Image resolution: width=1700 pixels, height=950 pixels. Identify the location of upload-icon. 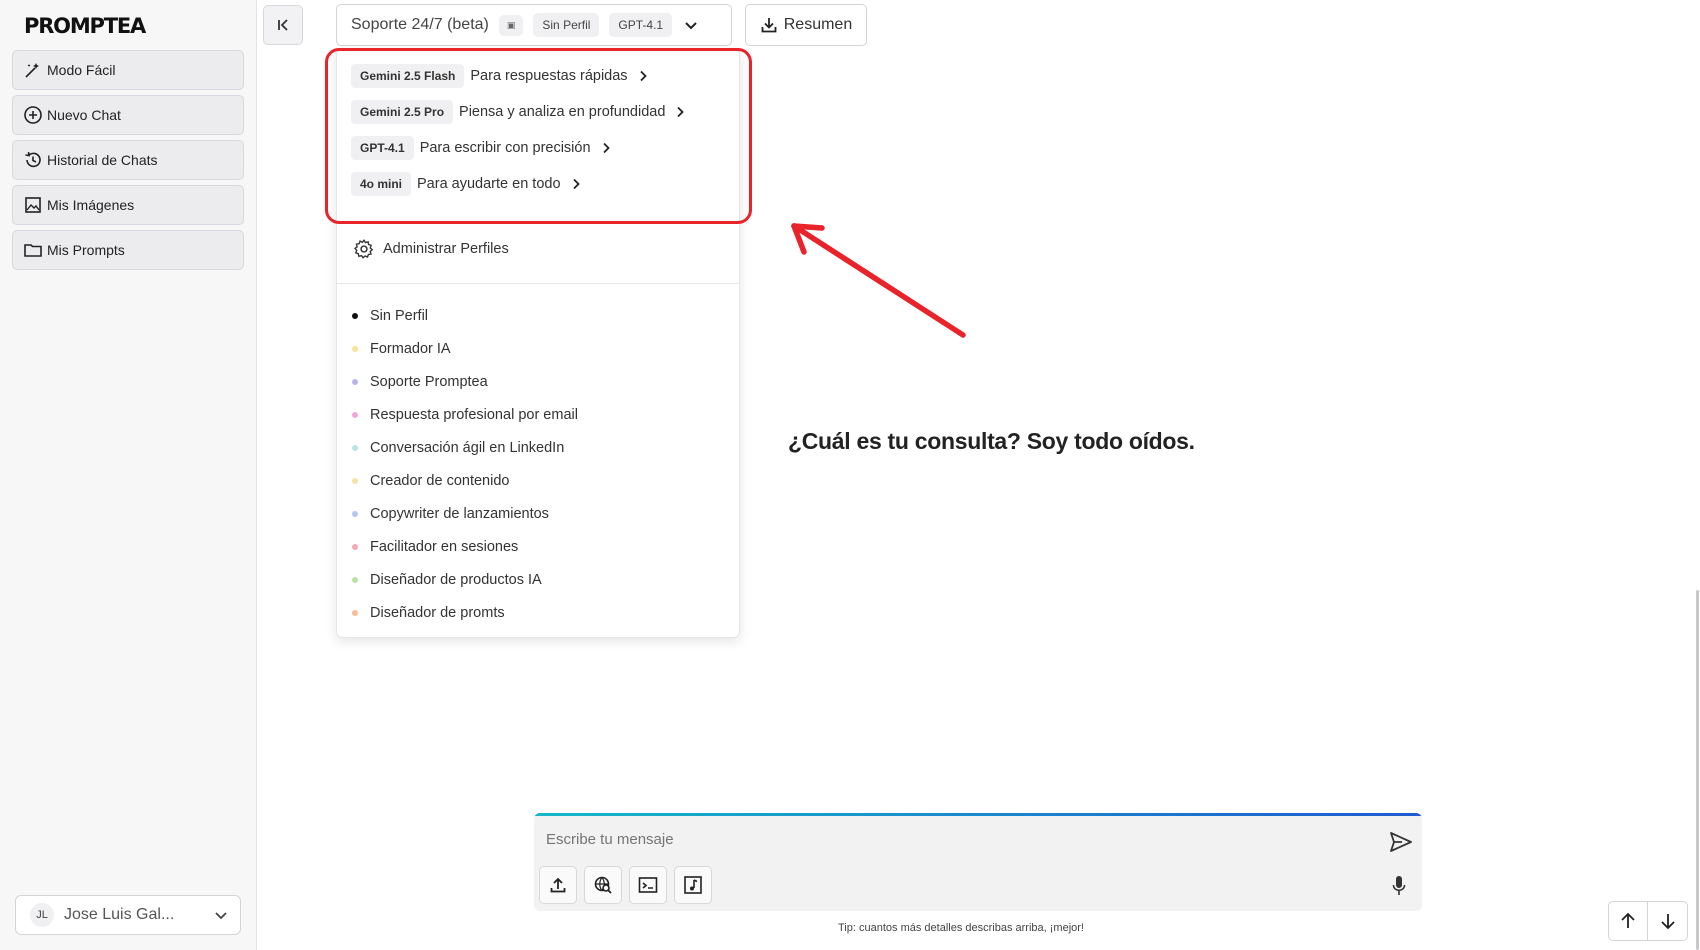
(558, 885).